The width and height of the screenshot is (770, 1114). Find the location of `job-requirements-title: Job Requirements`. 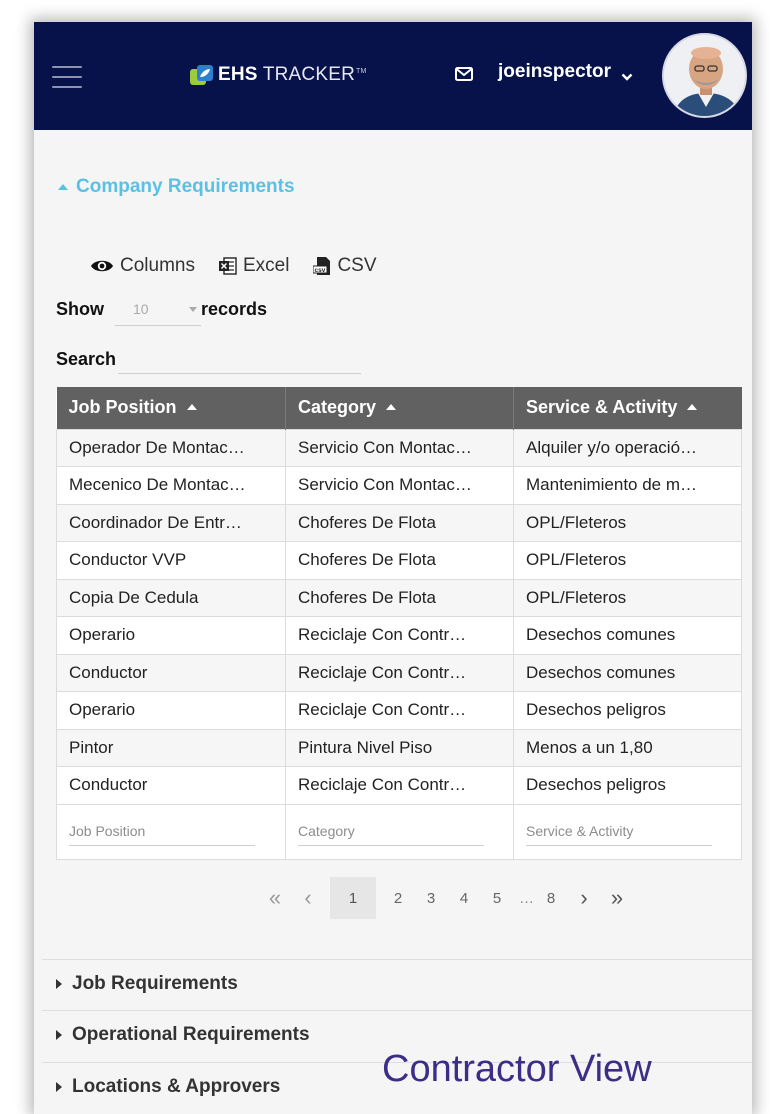

job-requirements-title: Job Requirements is located at coordinates (155, 983).